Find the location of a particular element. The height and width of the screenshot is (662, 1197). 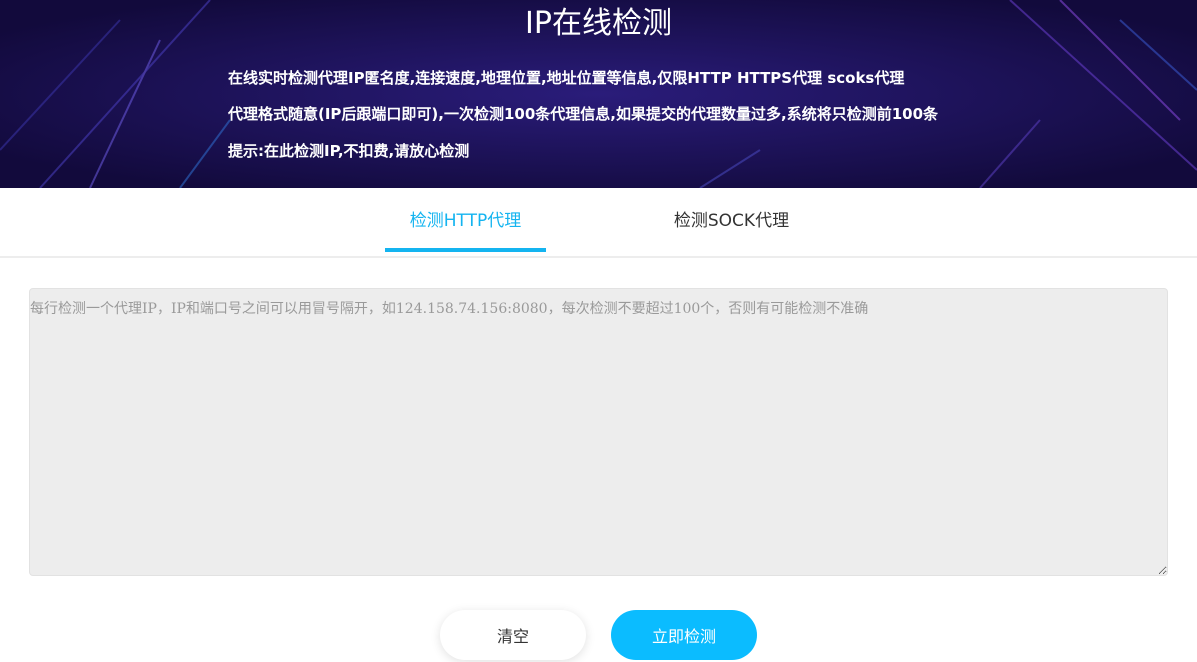

check-now-button: 立即检测 is located at coordinates (684, 635).